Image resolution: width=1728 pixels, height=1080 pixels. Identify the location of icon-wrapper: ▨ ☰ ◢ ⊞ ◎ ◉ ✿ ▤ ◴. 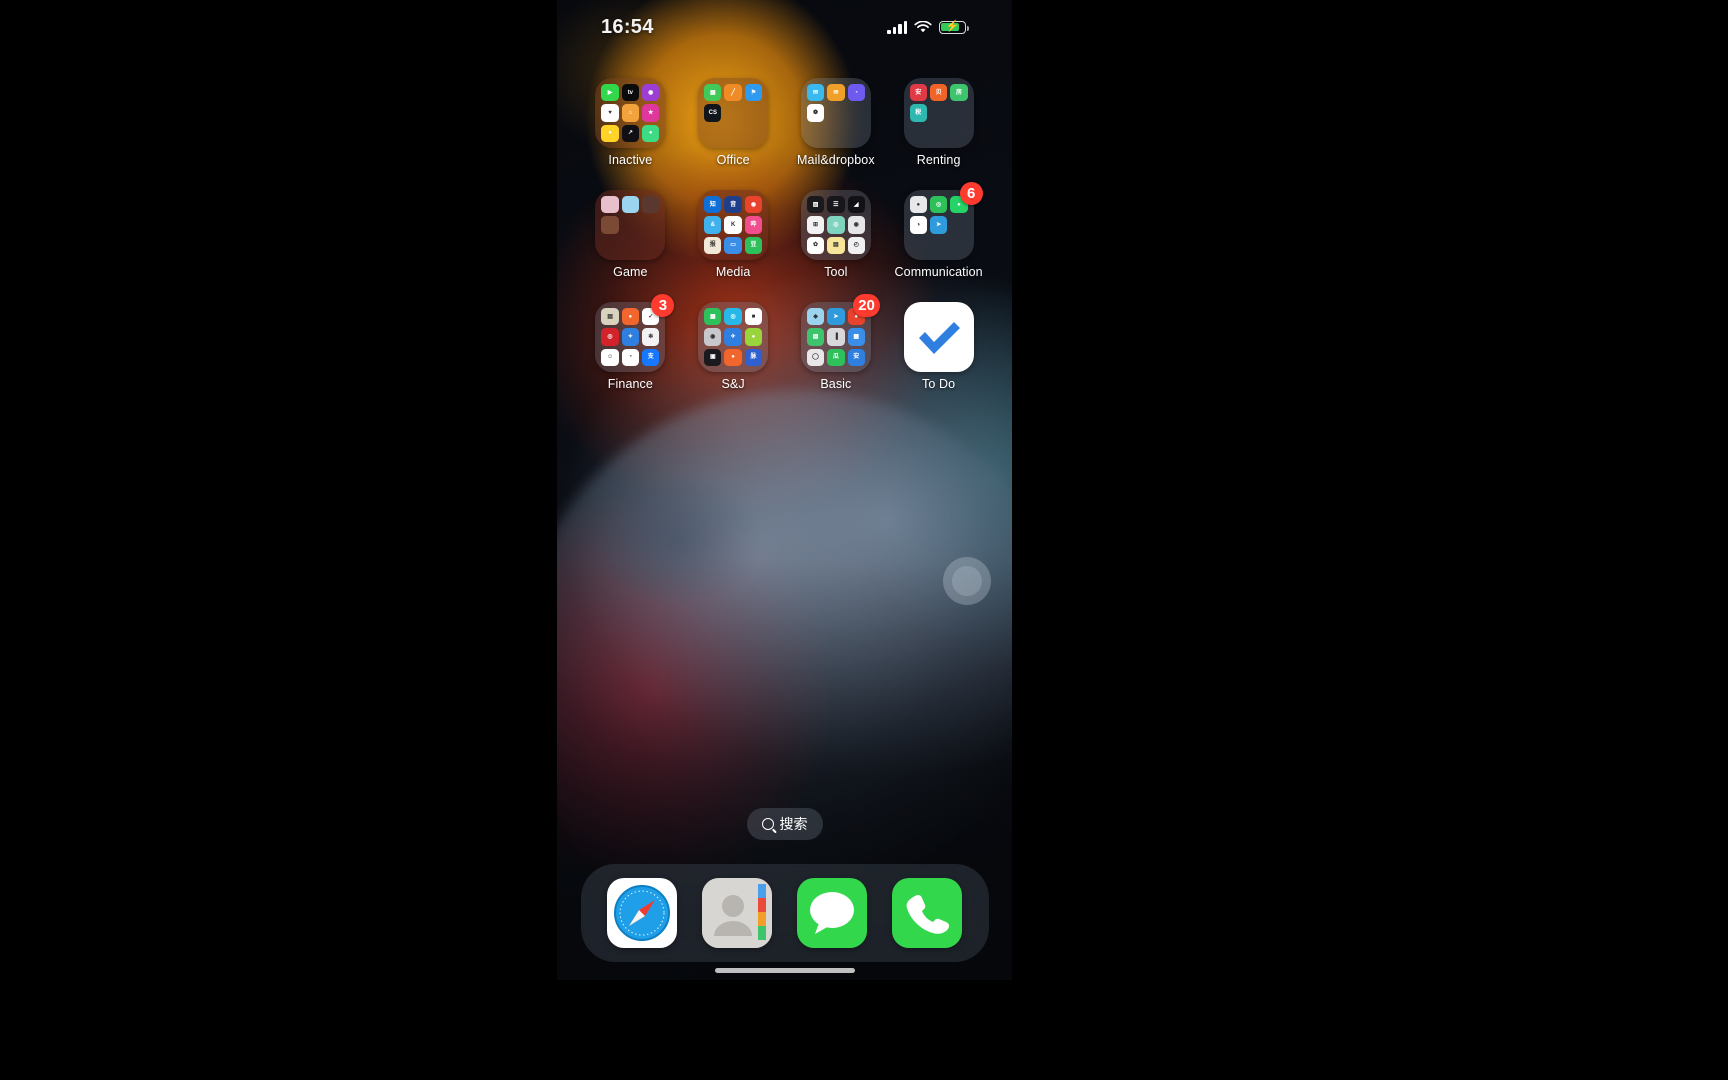
(835, 225).